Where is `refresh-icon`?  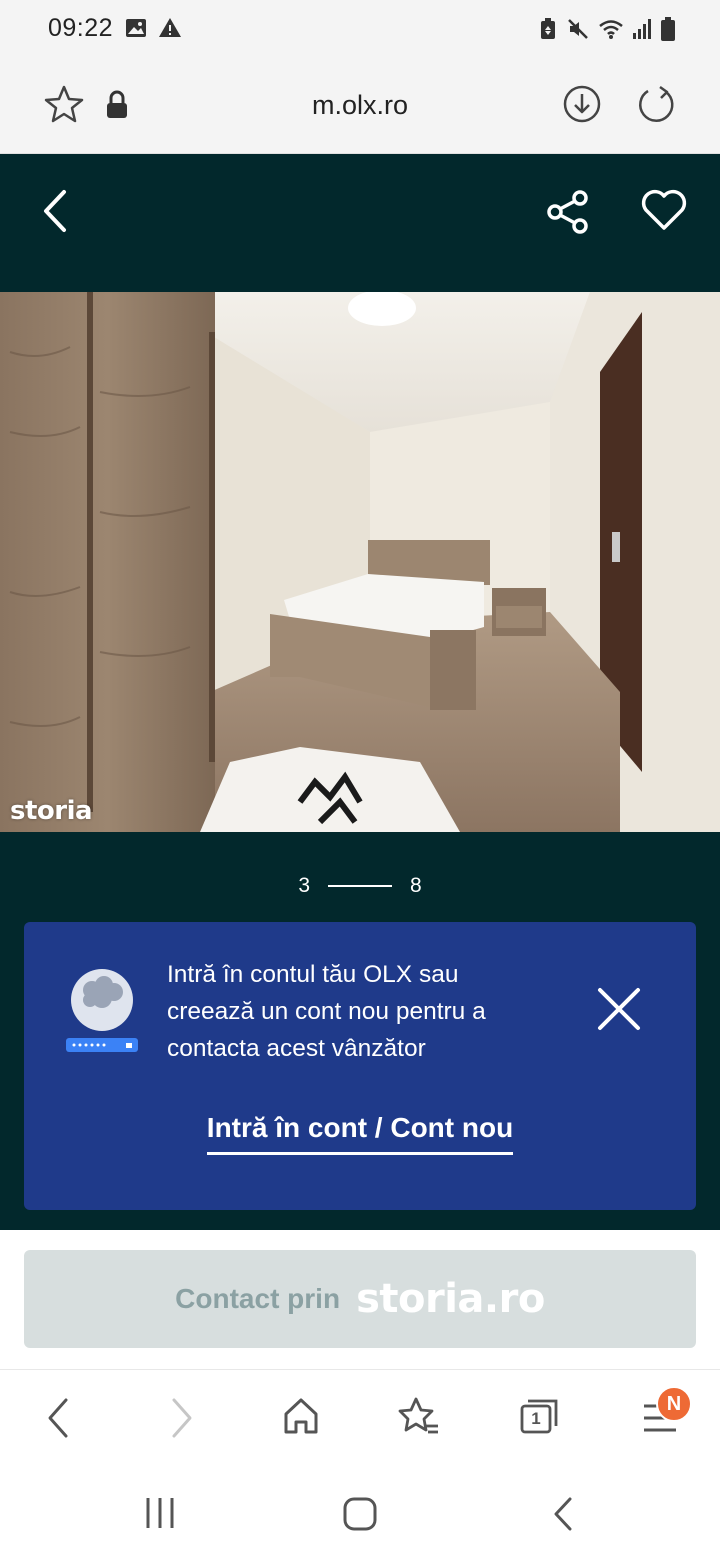 refresh-icon is located at coordinates (656, 104).